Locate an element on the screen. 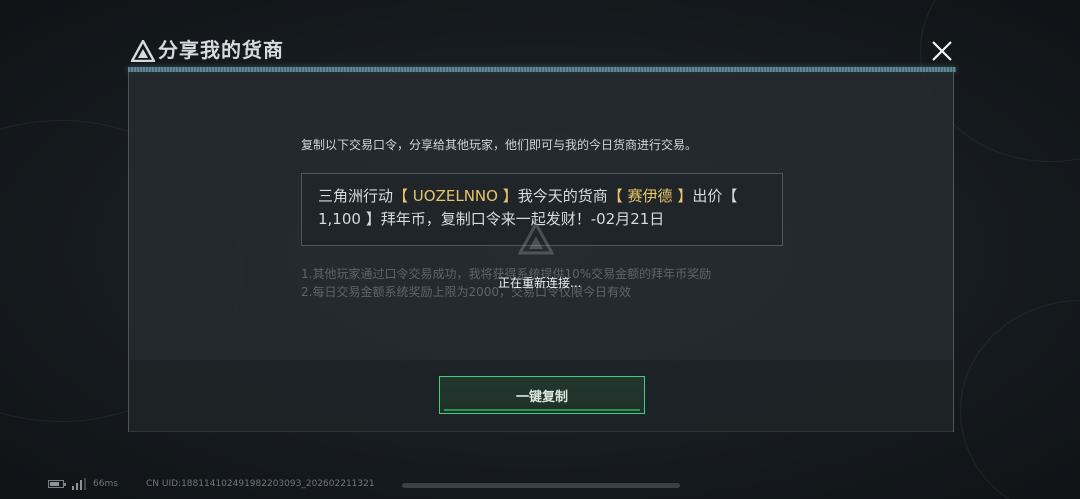 The width and height of the screenshot is (1080, 499). dialog-header: 分享我的货商 is located at coordinates (542, 51).